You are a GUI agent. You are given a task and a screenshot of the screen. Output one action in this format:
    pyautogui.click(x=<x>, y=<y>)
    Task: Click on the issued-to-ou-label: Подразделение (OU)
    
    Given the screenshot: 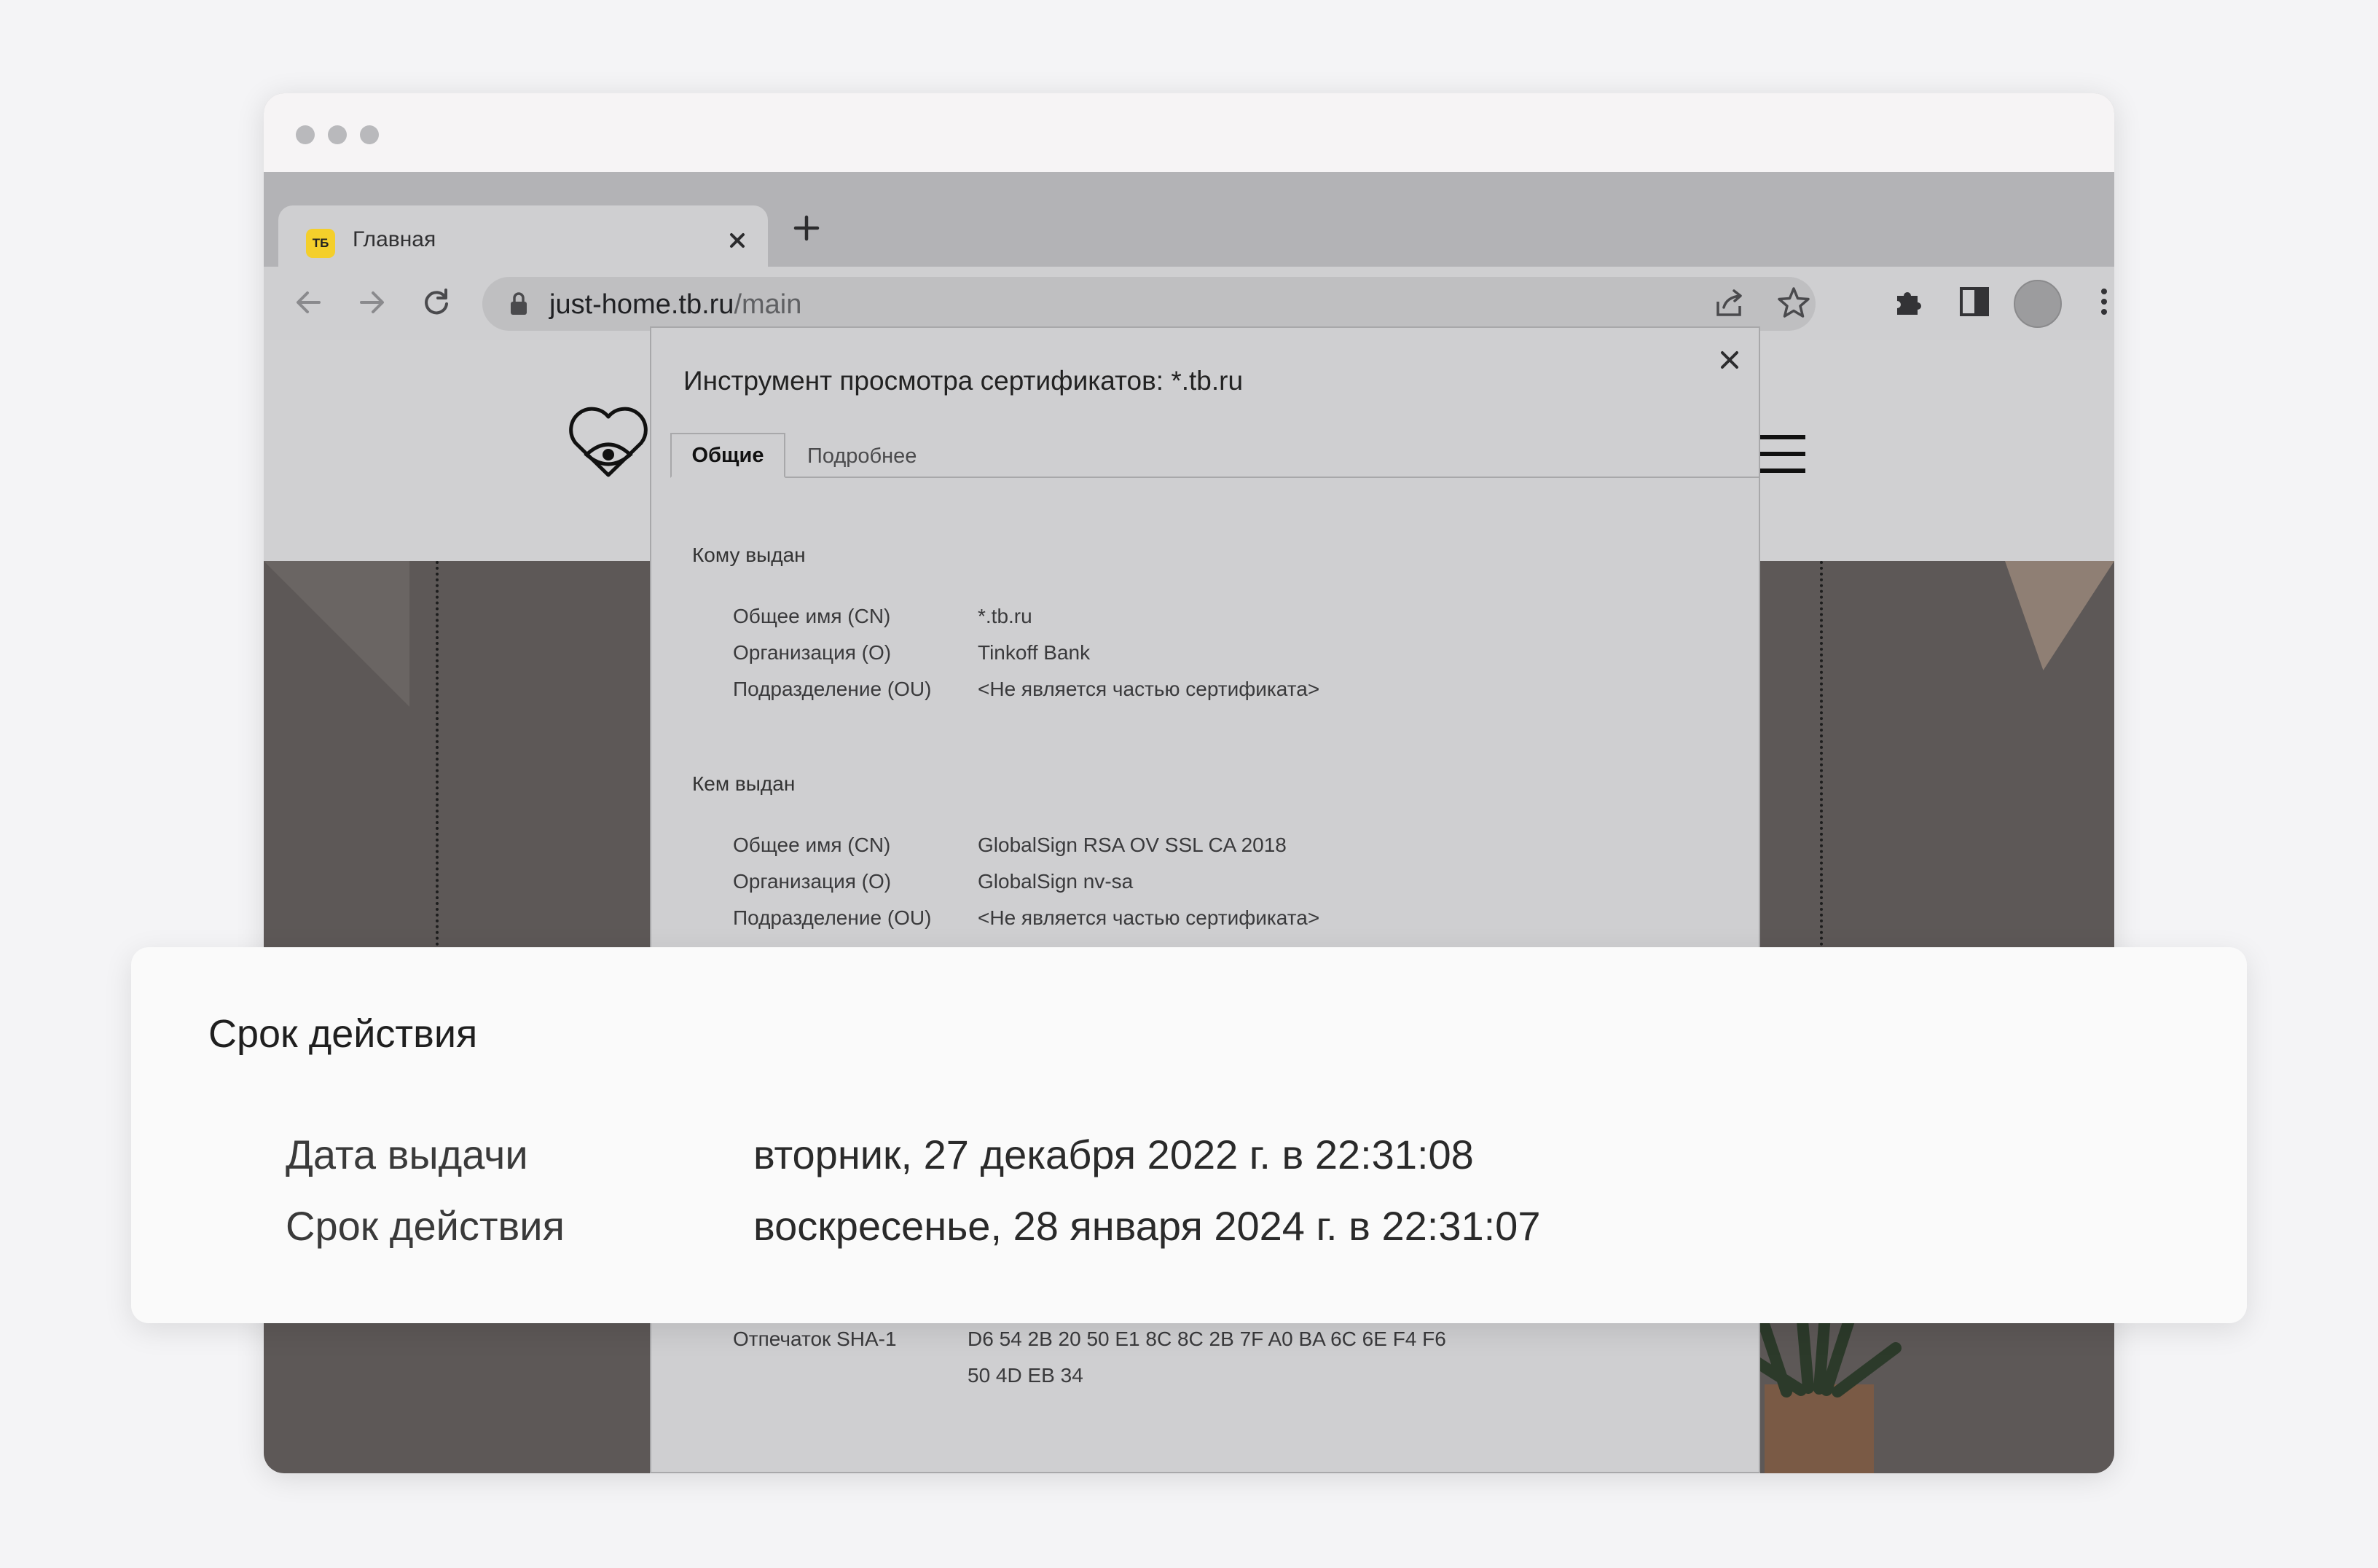 What is the action you would take?
    pyautogui.click(x=832, y=689)
    